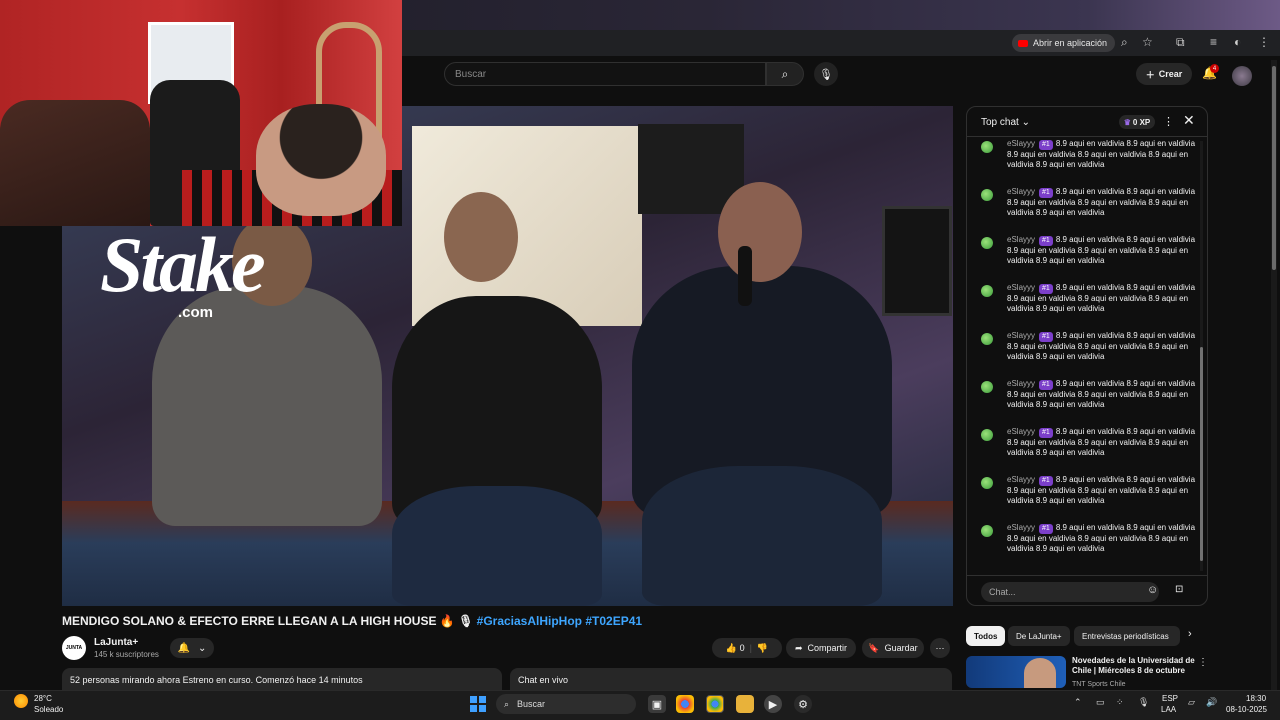  What do you see at coordinates (1256, 698) in the screenshot?
I see `clock-time: 18:30` at bounding box center [1256, 698].